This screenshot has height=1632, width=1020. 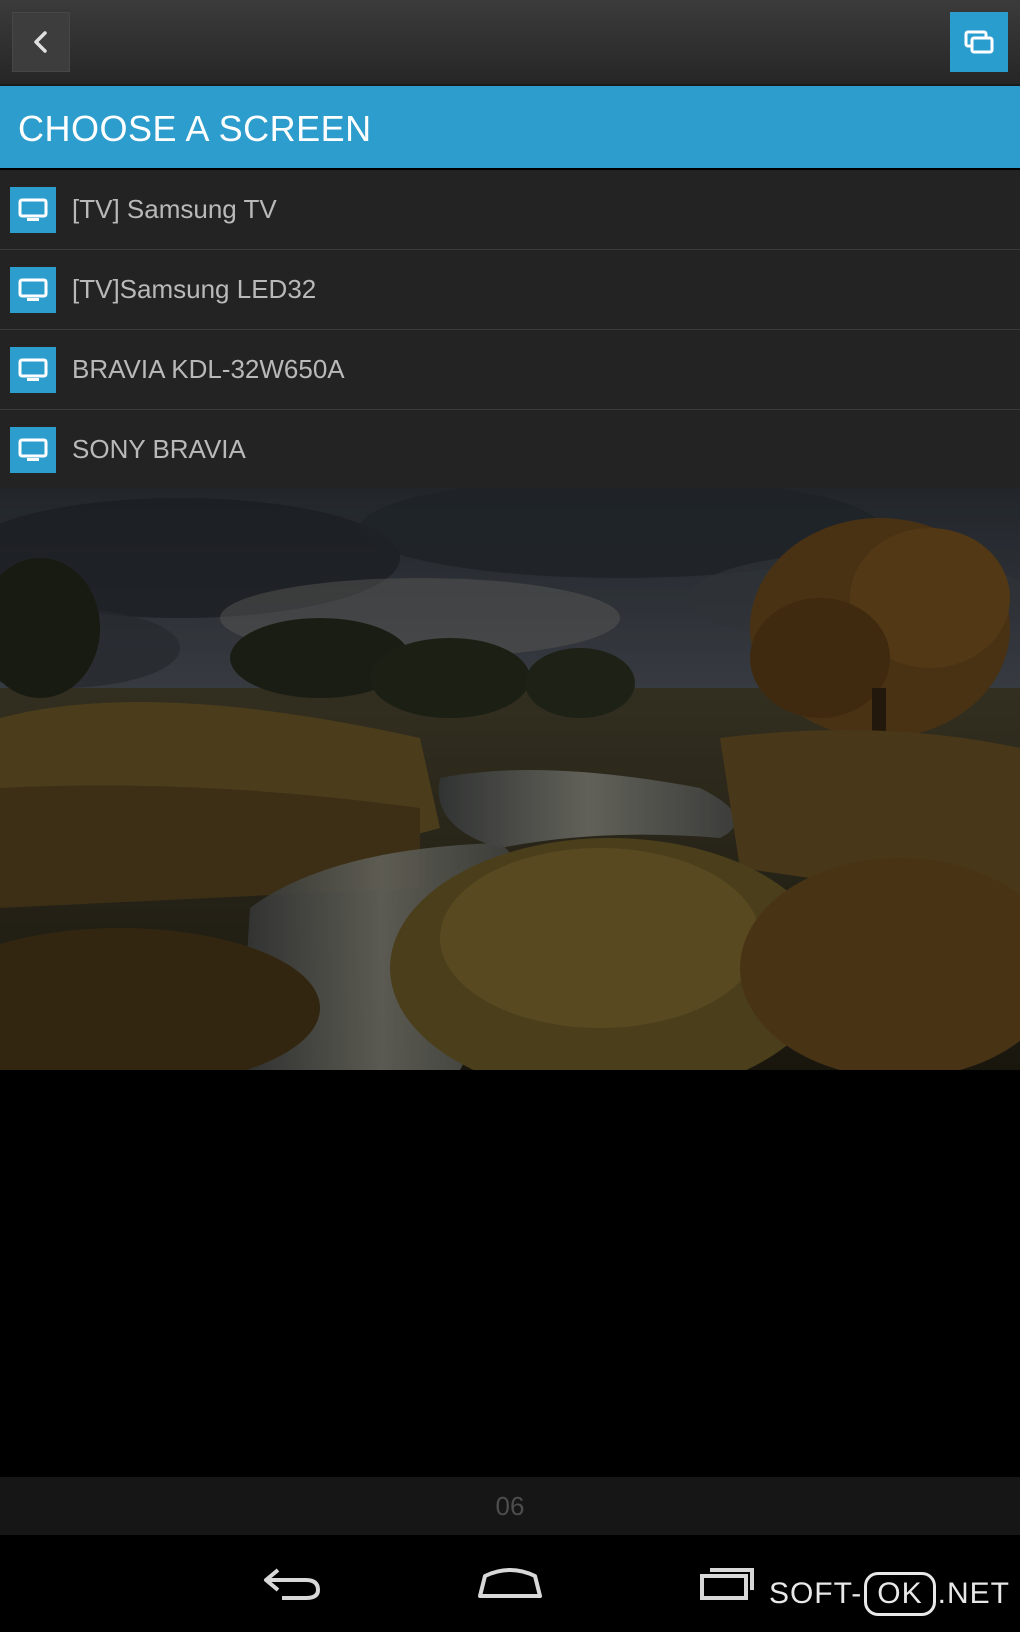 I want to click on screen-item-samsung-tv: [TV] Samsung TV, so click(x=510, y=210).